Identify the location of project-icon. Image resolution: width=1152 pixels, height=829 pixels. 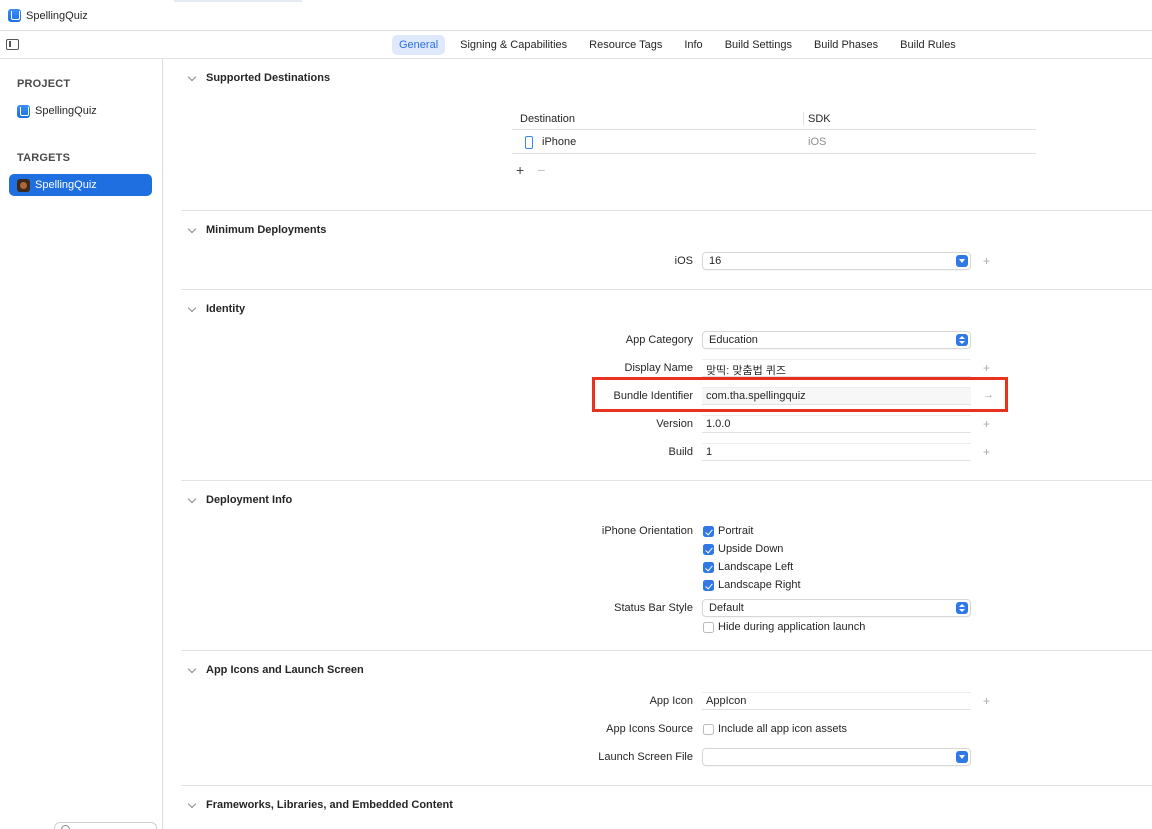
(23, 111).